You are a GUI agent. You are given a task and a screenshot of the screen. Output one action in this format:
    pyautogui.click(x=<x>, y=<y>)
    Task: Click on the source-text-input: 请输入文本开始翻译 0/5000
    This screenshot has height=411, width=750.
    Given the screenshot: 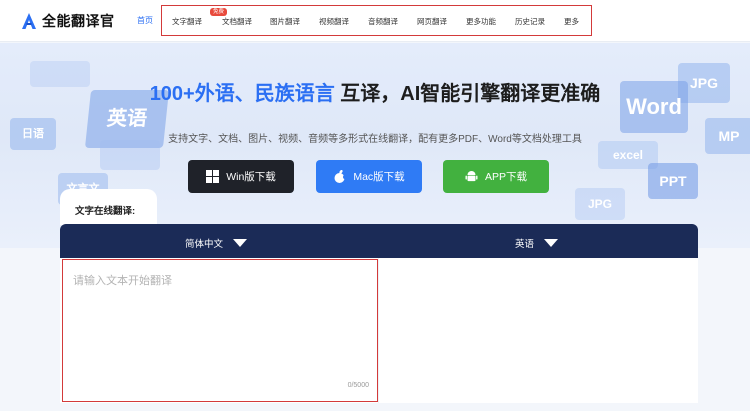 What is the action you would take?
    pyautogui.click(x=220, y=330)
    